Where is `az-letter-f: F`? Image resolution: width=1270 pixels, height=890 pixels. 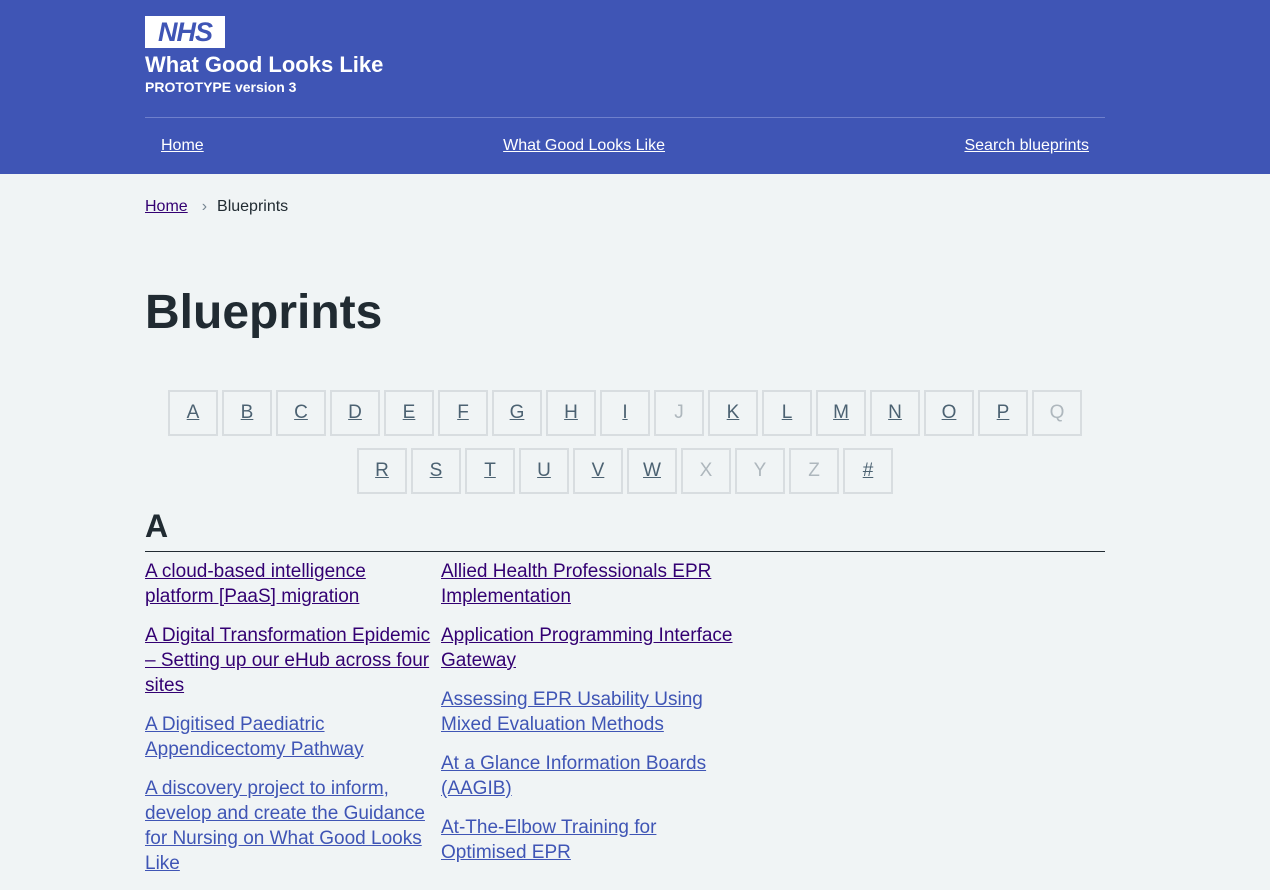 az-letter-f: F is located at coordinates (463, 413).